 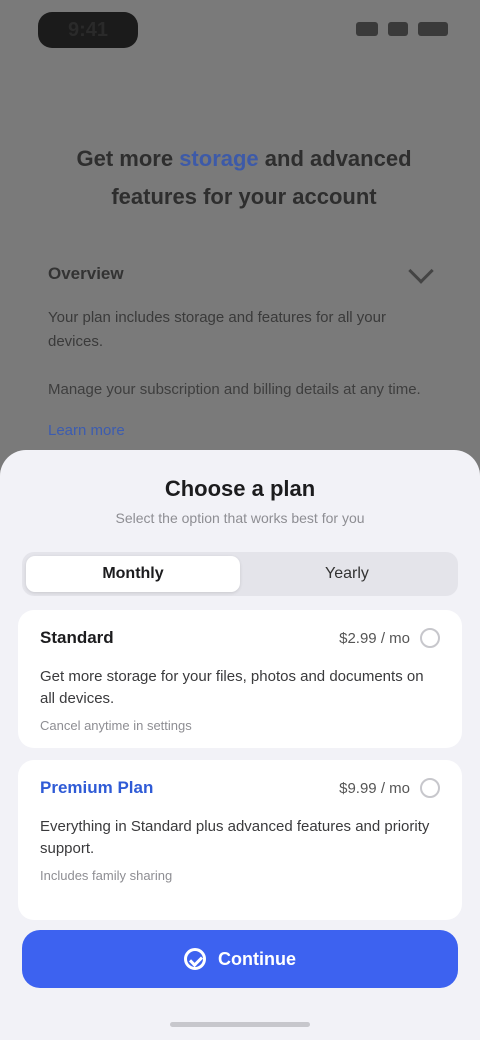 I want to click on continue-button: Continue, so click(x=240, y=959).